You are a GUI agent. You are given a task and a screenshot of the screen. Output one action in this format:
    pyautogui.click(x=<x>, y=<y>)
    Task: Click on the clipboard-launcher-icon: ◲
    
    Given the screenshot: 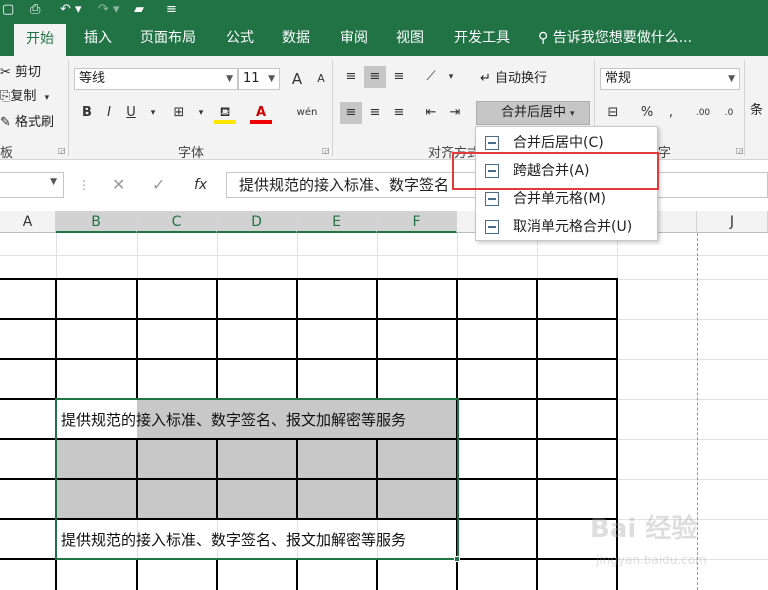 What is the action you would take?
    pyautogui.click(x=62, y=150)
    